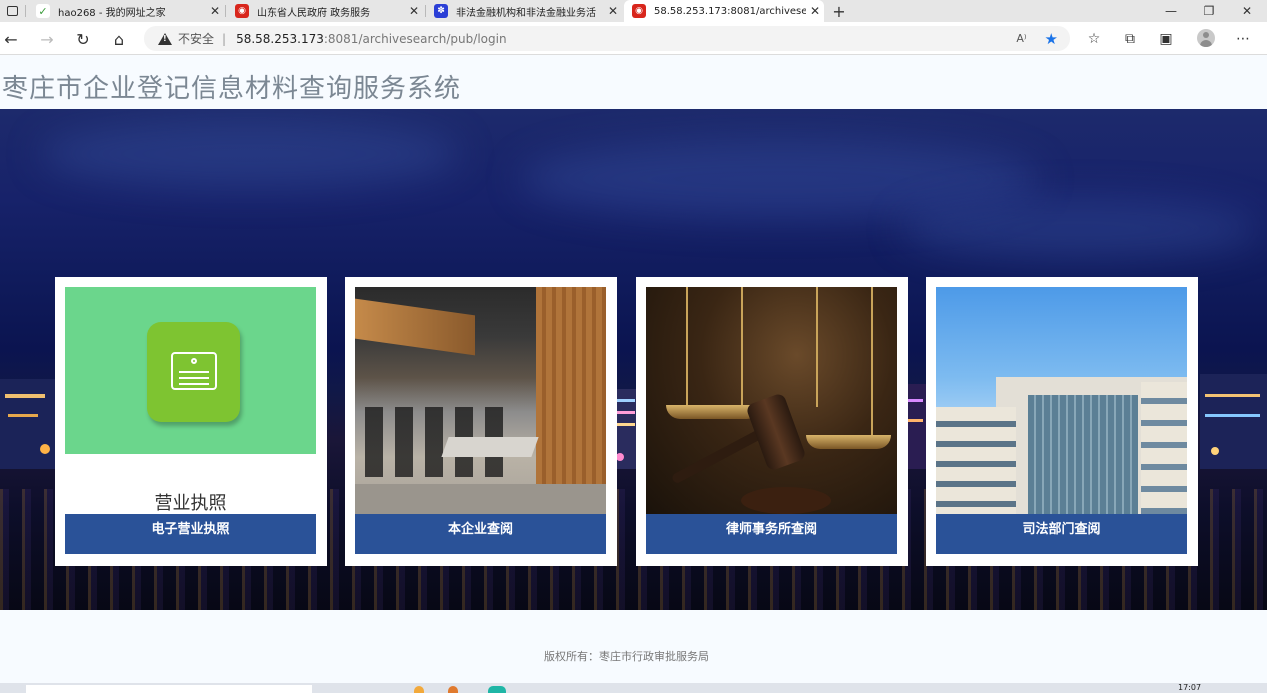  I want to click on id-card-dot, so click(194, 361).